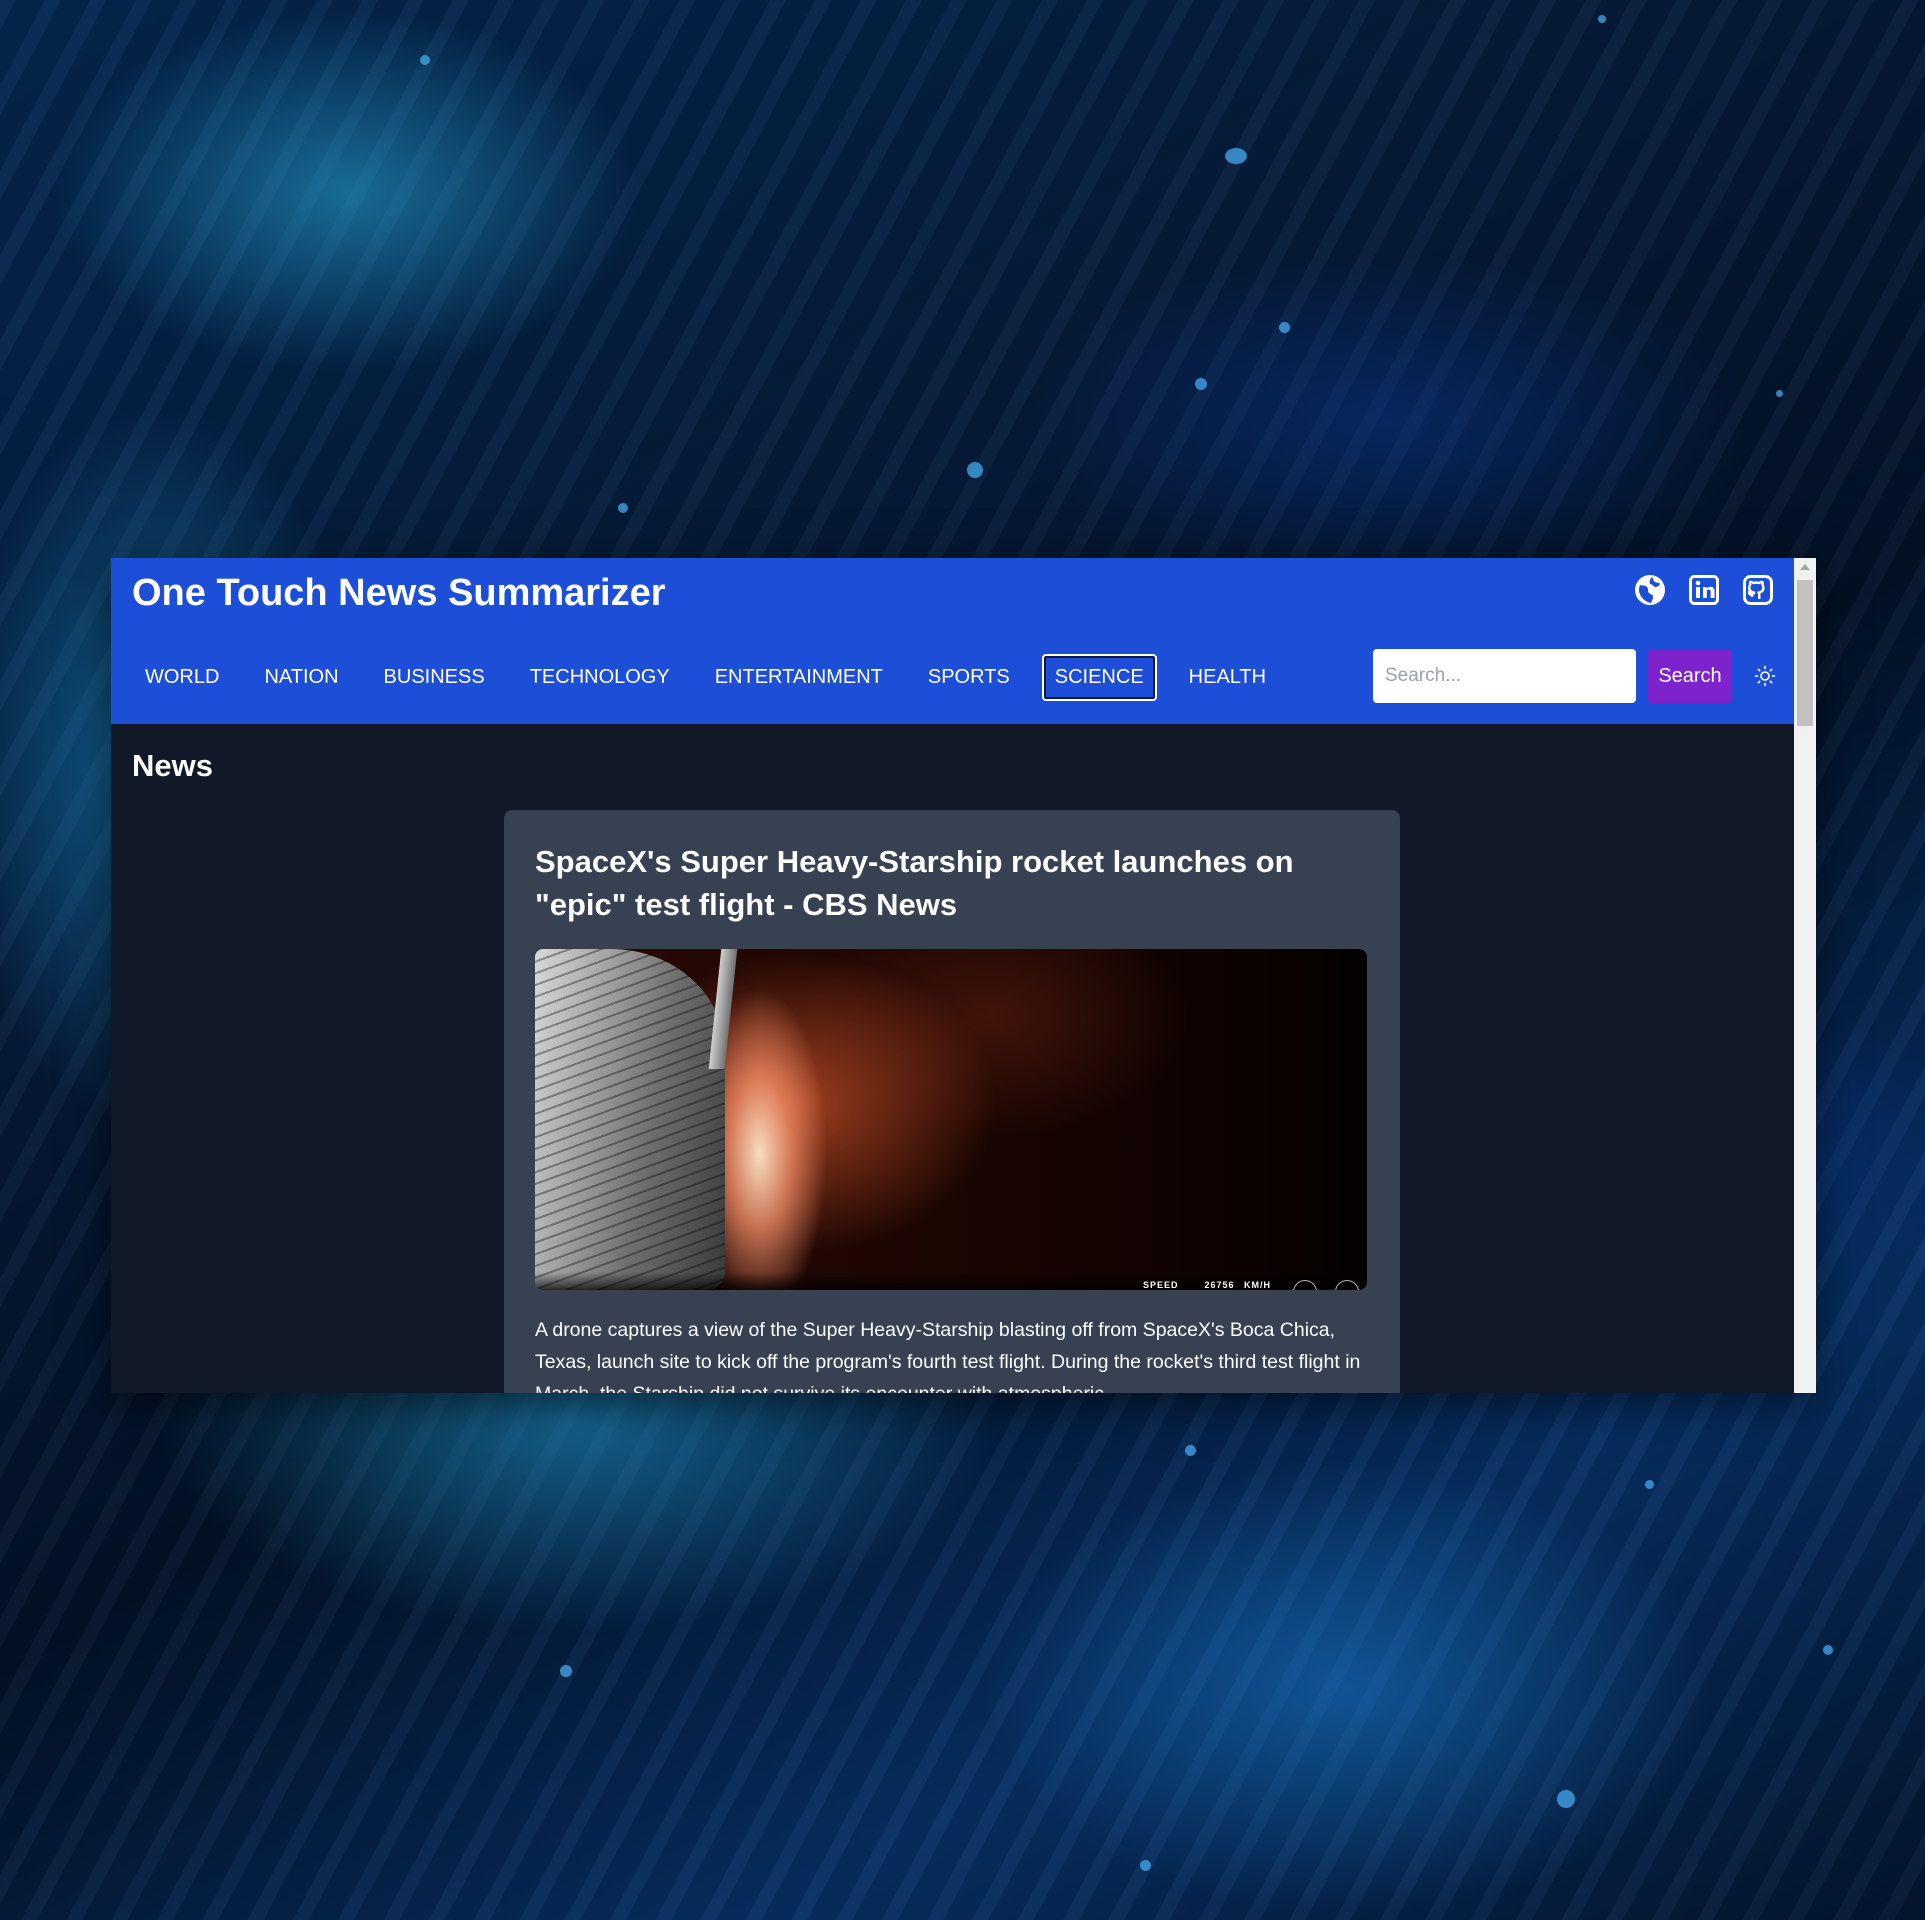 The height and width of the screenshot is (1920, 1925). Describe the element at coordinates (1805, 653) in the screenshot. I see `scroll-thumb` at that location.